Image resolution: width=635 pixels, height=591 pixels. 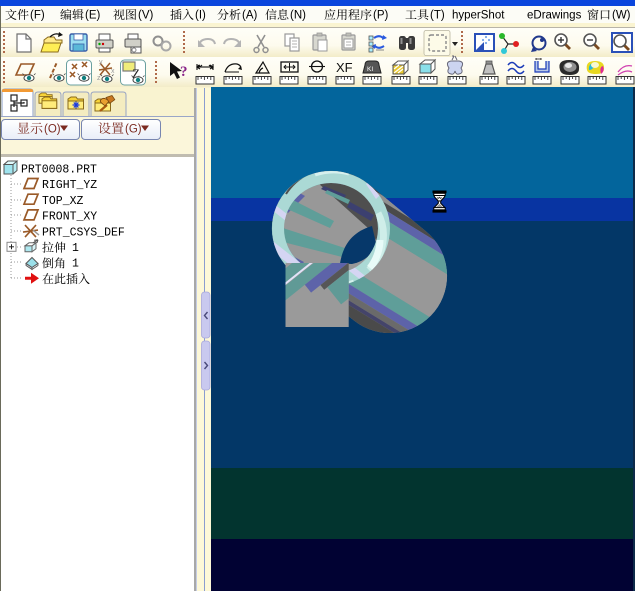 I want to click on svg-text: hyperShot, so click(x=478, y=16).